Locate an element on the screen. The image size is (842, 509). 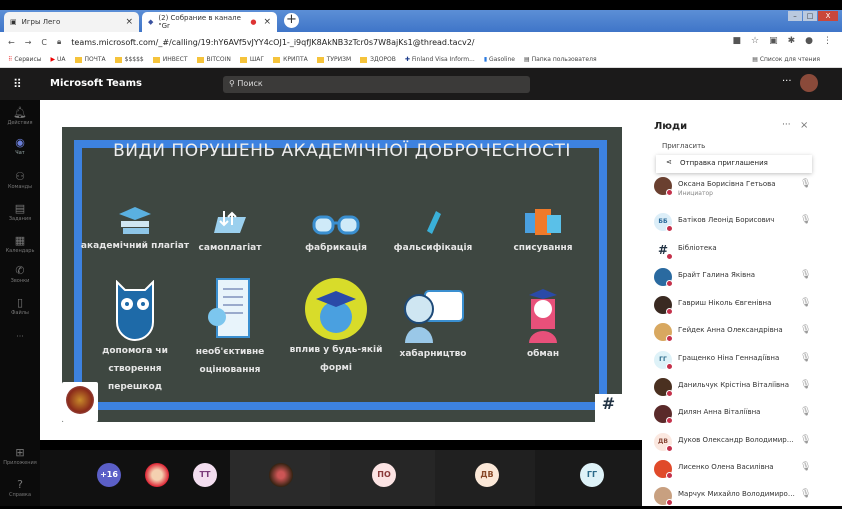
rail-calendar: ▦ Календарь is located at coordinates (20, 244).